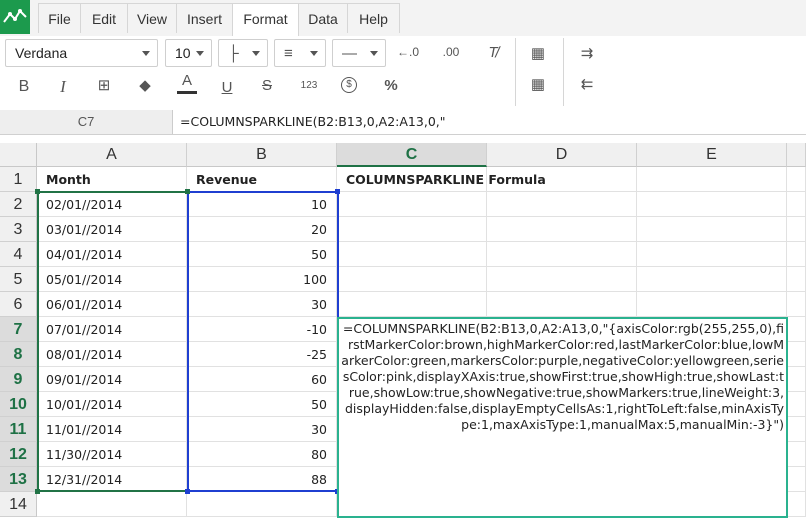  What do you see at coordinates (18, 229) in the screenshot?
I see `row-header-3: 3` at bounding box center [18, 229].